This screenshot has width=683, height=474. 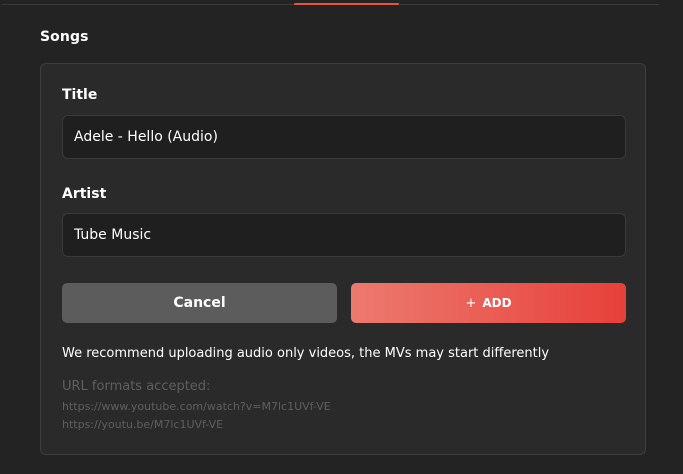 I want to click on active-tab-indicator, so click(x=346, y=4).